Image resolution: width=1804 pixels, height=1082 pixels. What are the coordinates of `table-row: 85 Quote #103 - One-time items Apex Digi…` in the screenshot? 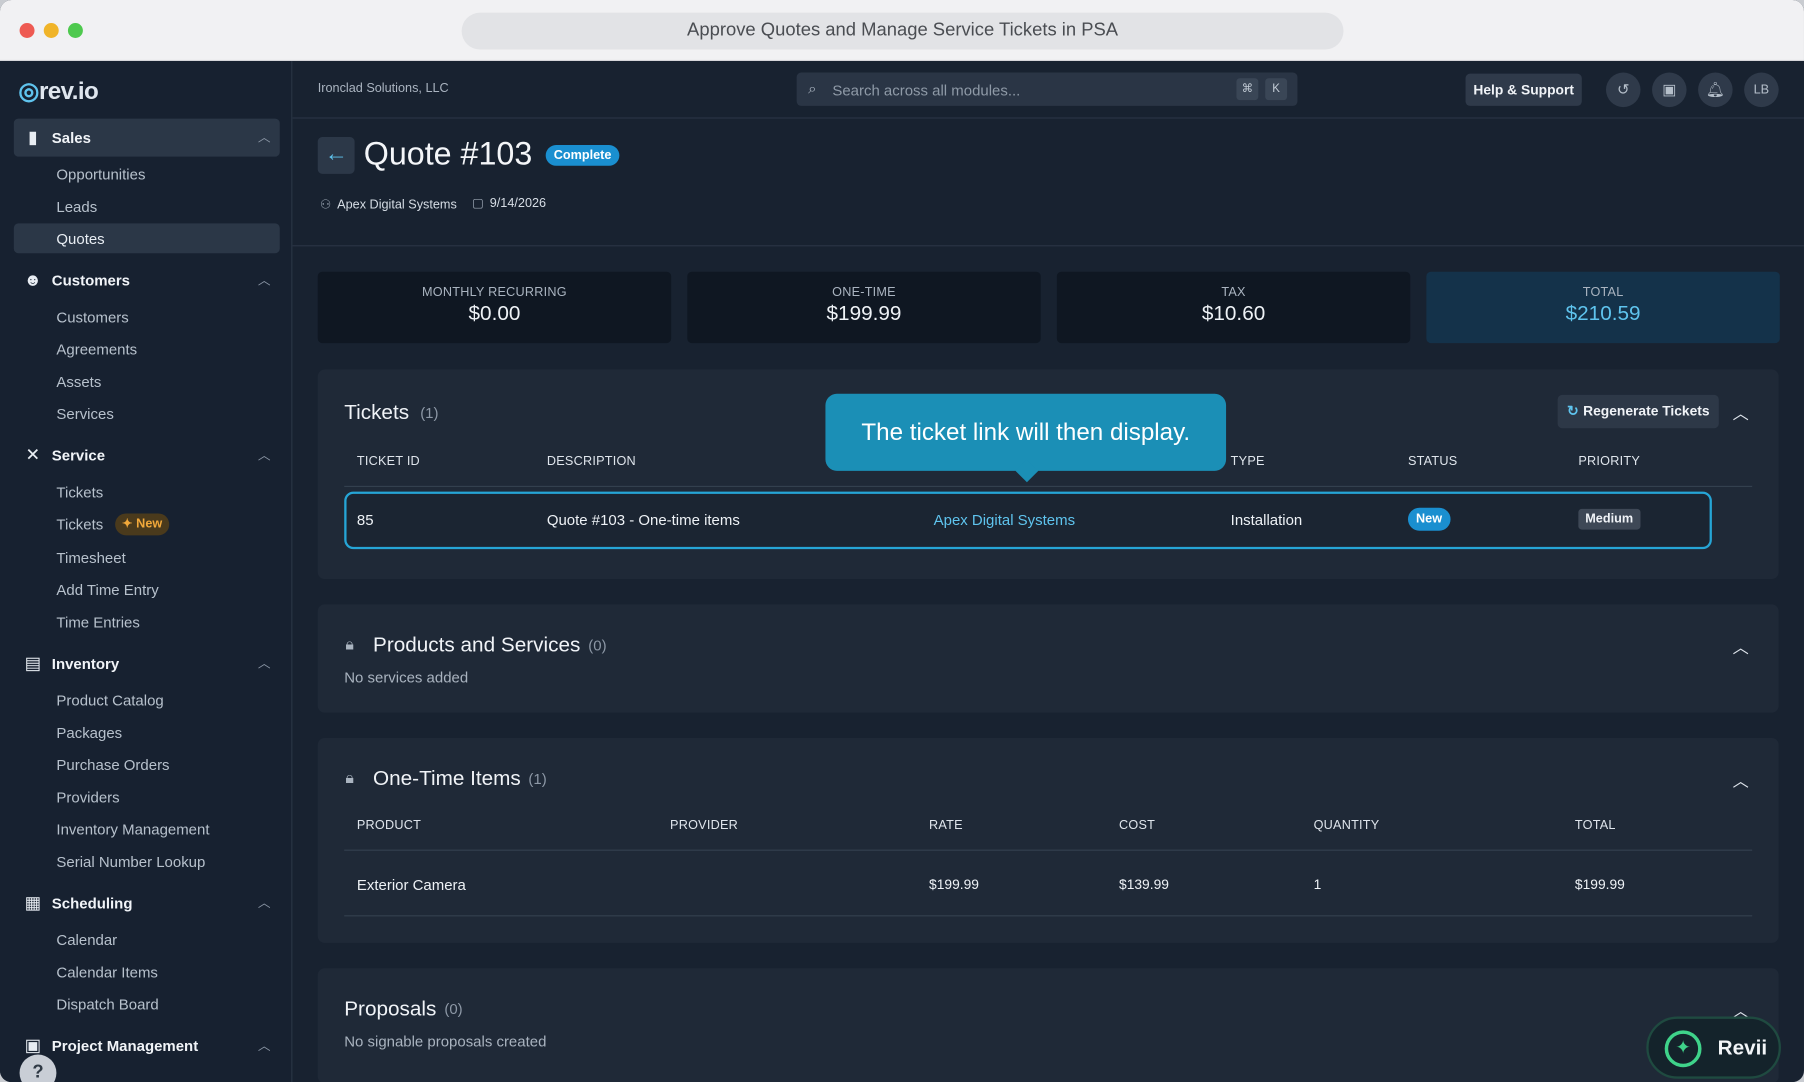 It's located at (1028, 520).